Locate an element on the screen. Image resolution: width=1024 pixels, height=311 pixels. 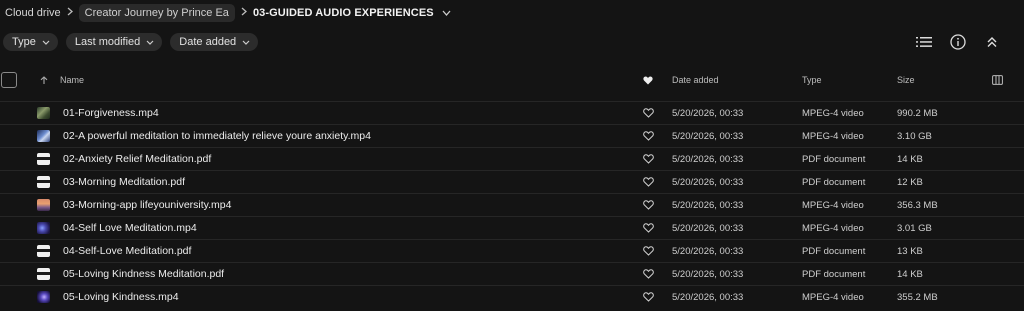
file-name: 02-Anxiety Relief Meditation.pdf is located at coordinates (137, 159).